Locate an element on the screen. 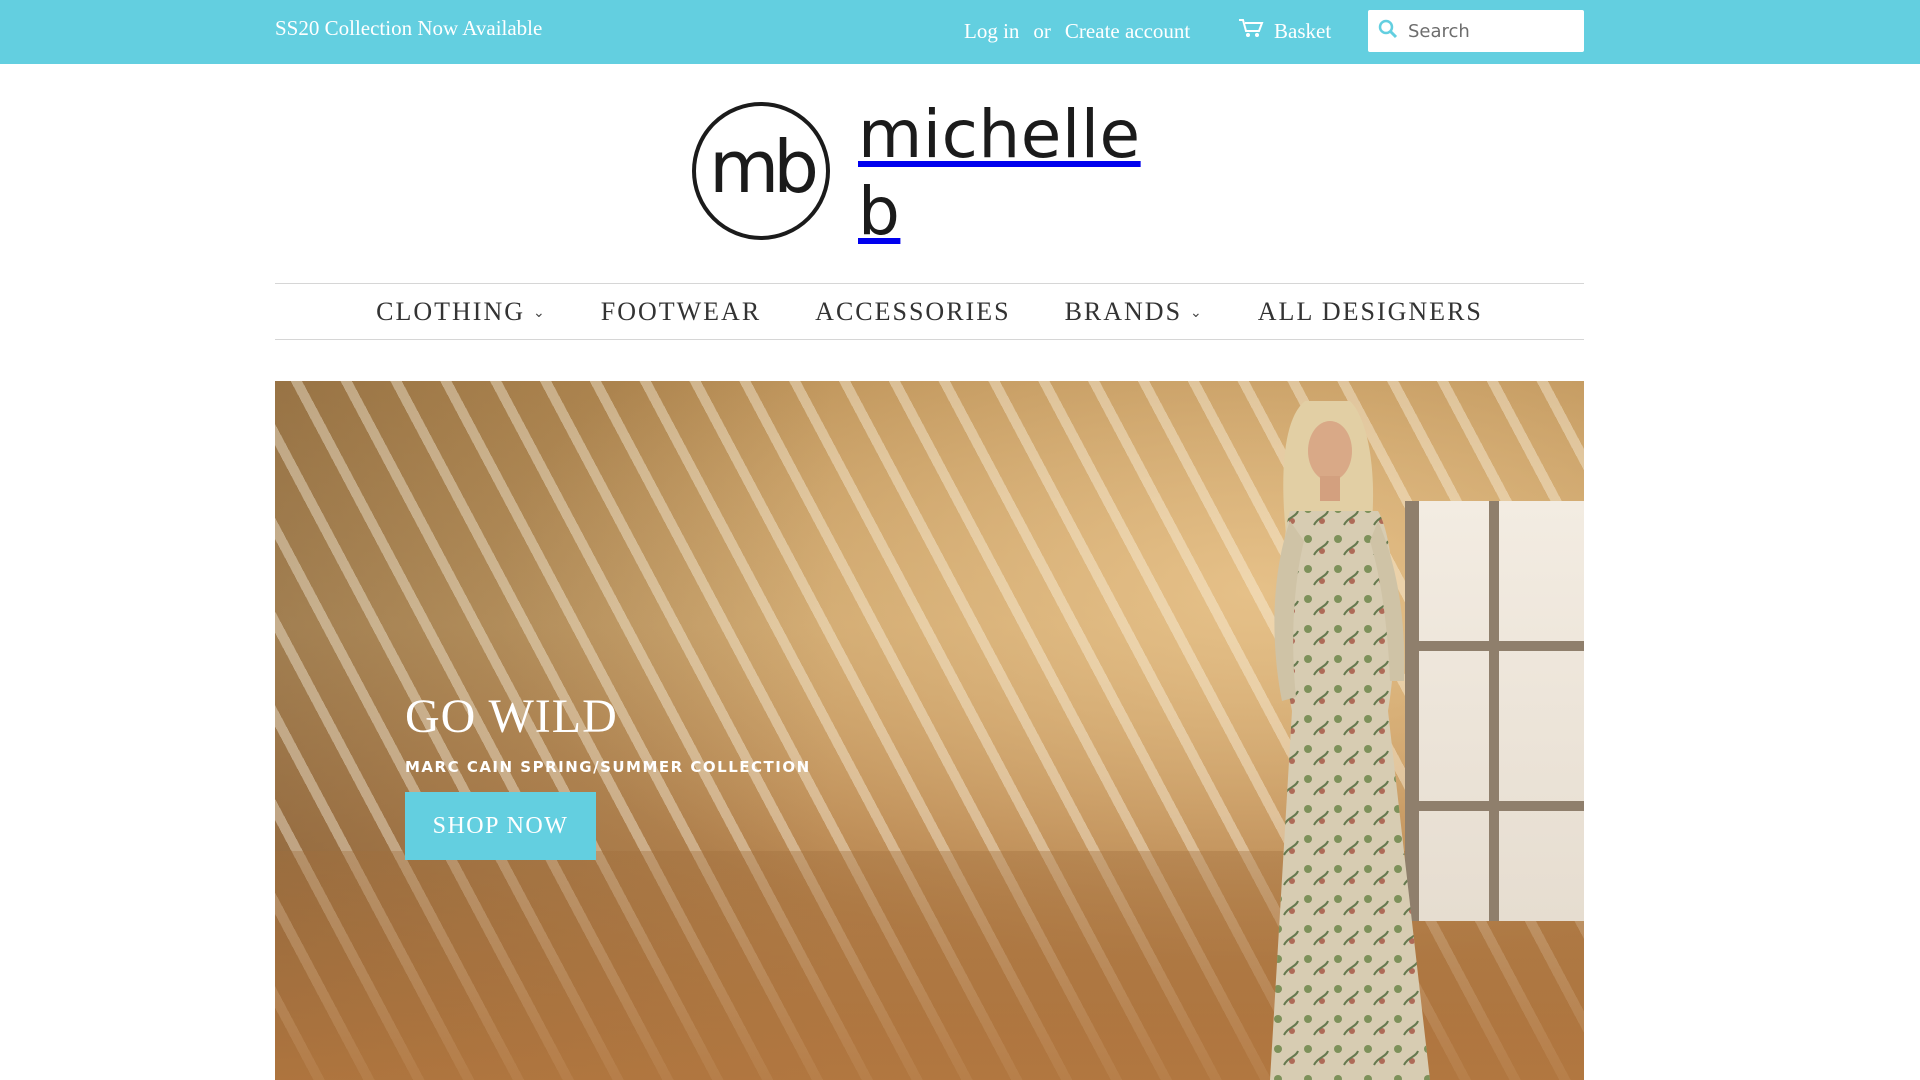  nav-item-brands: BRANDS ⌄ is located at coordinates (1134, 311).